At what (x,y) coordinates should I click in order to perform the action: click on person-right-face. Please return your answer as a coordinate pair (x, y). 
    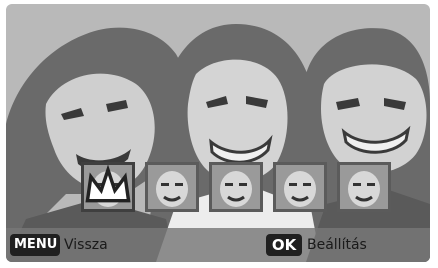
    Looking at the image, I should click on (374, 119).